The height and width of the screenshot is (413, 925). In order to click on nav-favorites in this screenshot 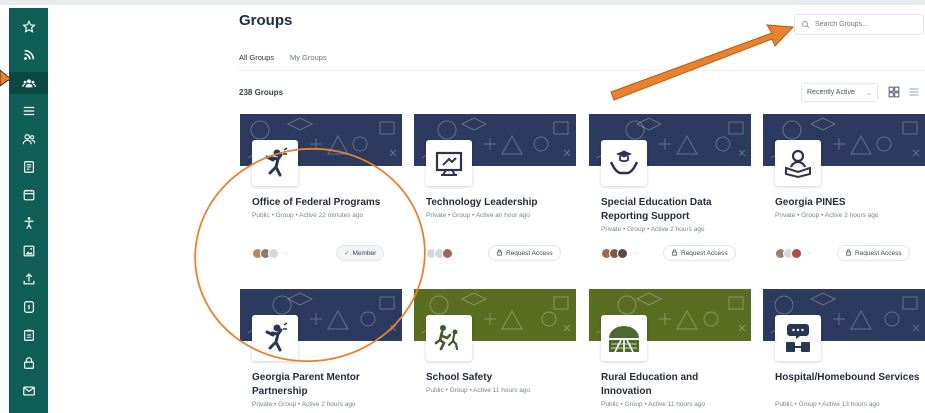, I will do `click(28, 27)`.